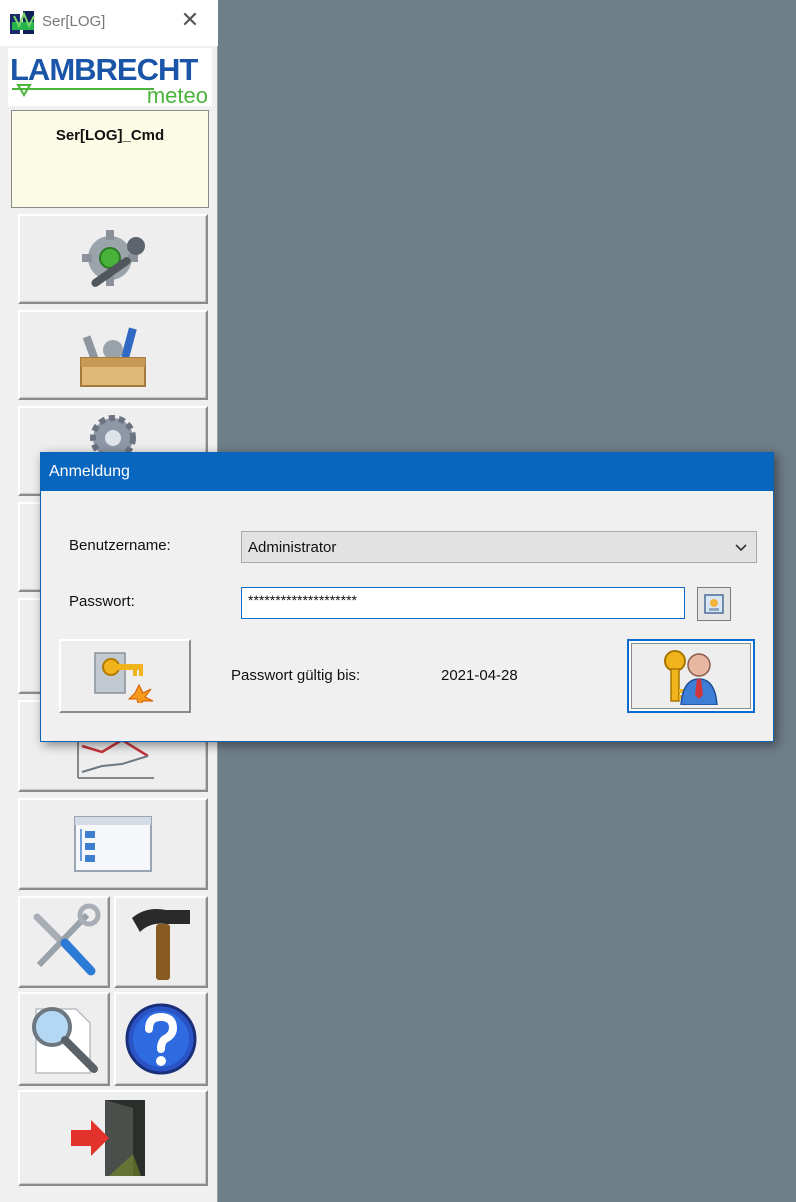 The image size is (796, 1202). I want to click on hammer-icon, so click(161, 944).